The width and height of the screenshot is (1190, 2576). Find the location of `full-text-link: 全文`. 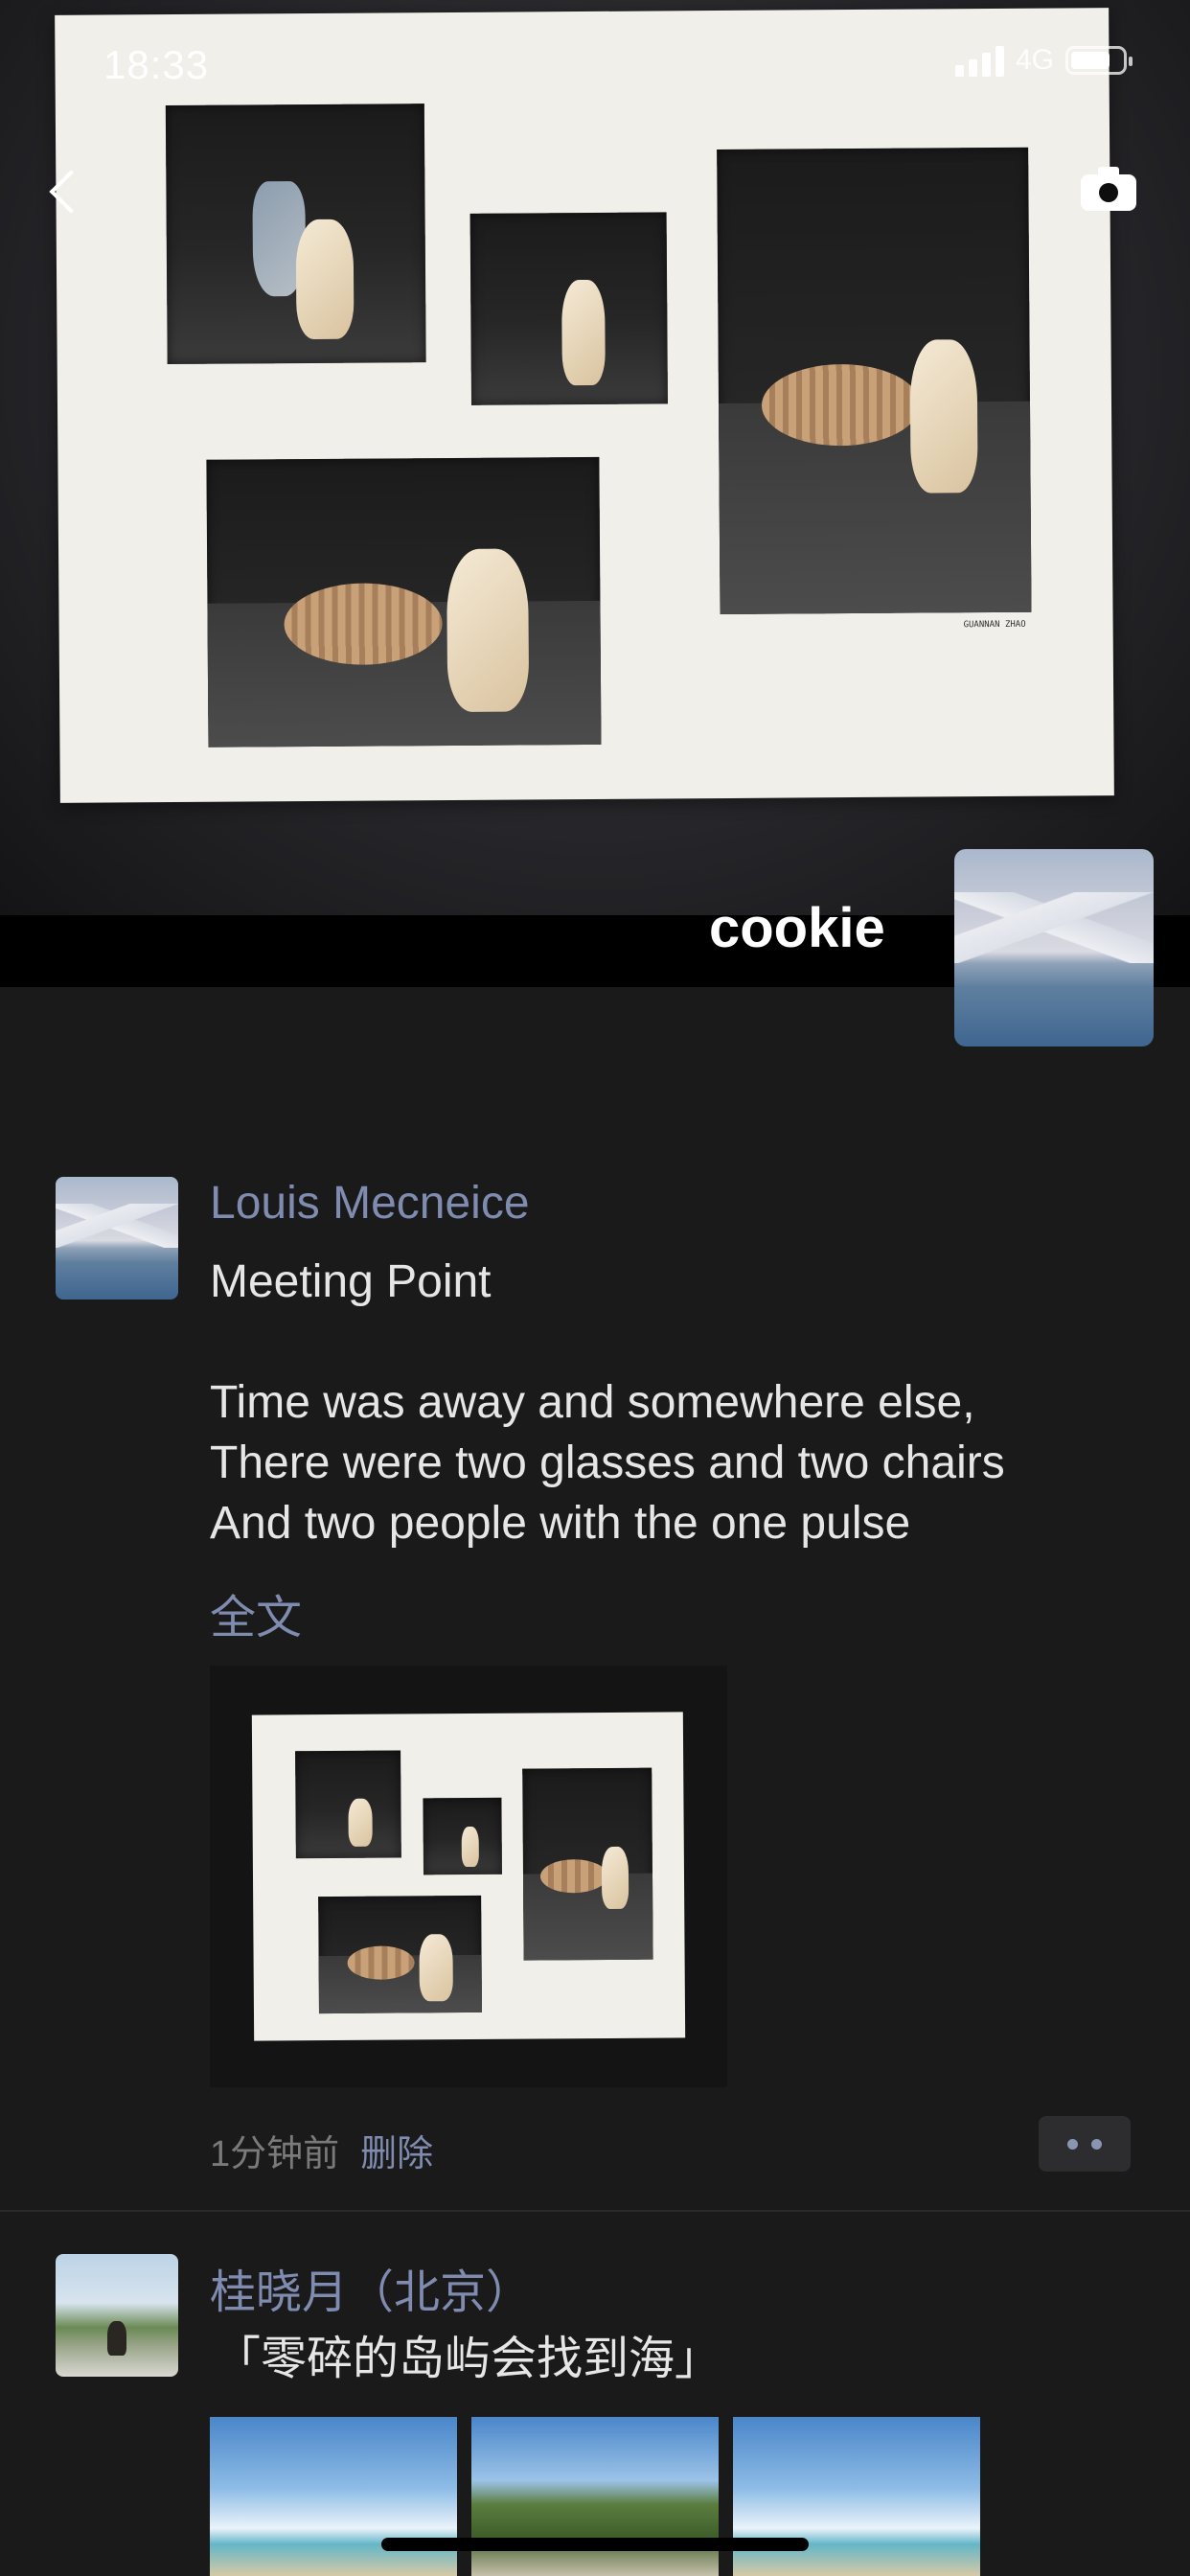

full-text-link: 全文 is located at coordinates (256, 1612).